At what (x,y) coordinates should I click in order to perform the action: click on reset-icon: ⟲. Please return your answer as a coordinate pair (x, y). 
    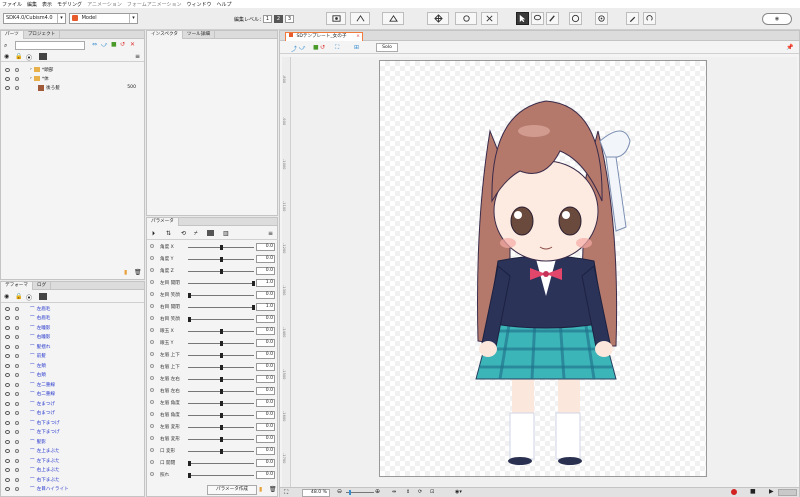
    Looking at the image, I should click on (183, 233).